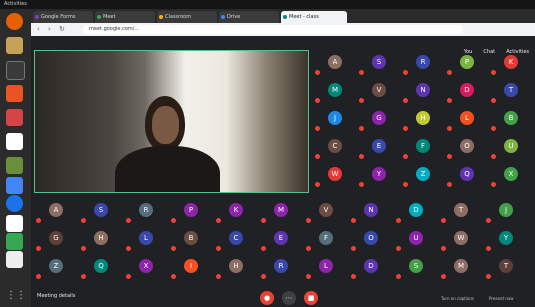 This screenshot has width=535, height=307. Describe the element at coordinates (15, 70) in the screenshot. I see `terminal-icon` at that location.